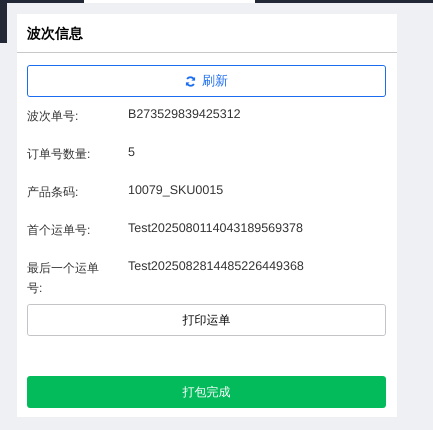 This screenshot has height=430, width=433. Describe the element at coordinates (55, 33) in the screenshot. I see `panel-title: 波次信息` at that location.